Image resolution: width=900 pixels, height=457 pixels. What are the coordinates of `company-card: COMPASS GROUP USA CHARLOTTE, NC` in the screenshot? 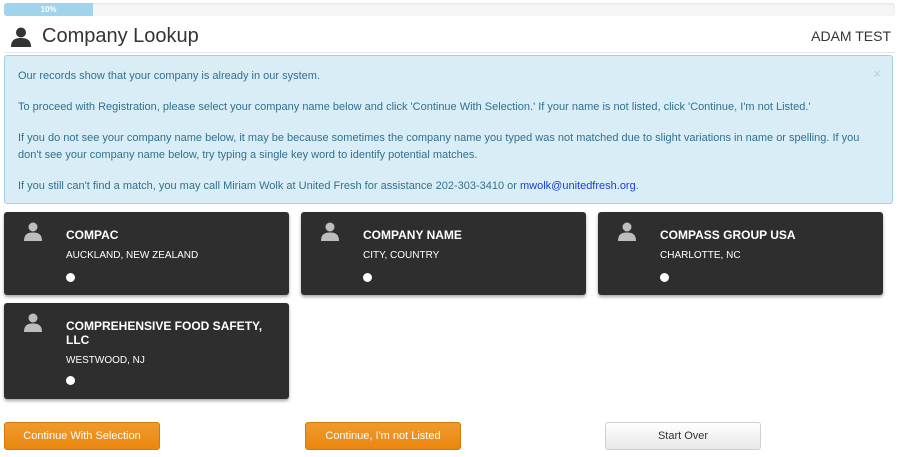 It's located at (740, 253).